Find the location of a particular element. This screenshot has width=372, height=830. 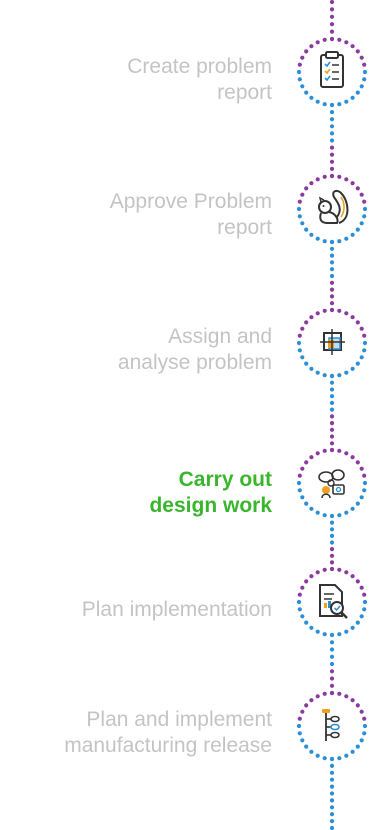

step-create-problem-report: Create problem report is located at coordinates (186, 106).